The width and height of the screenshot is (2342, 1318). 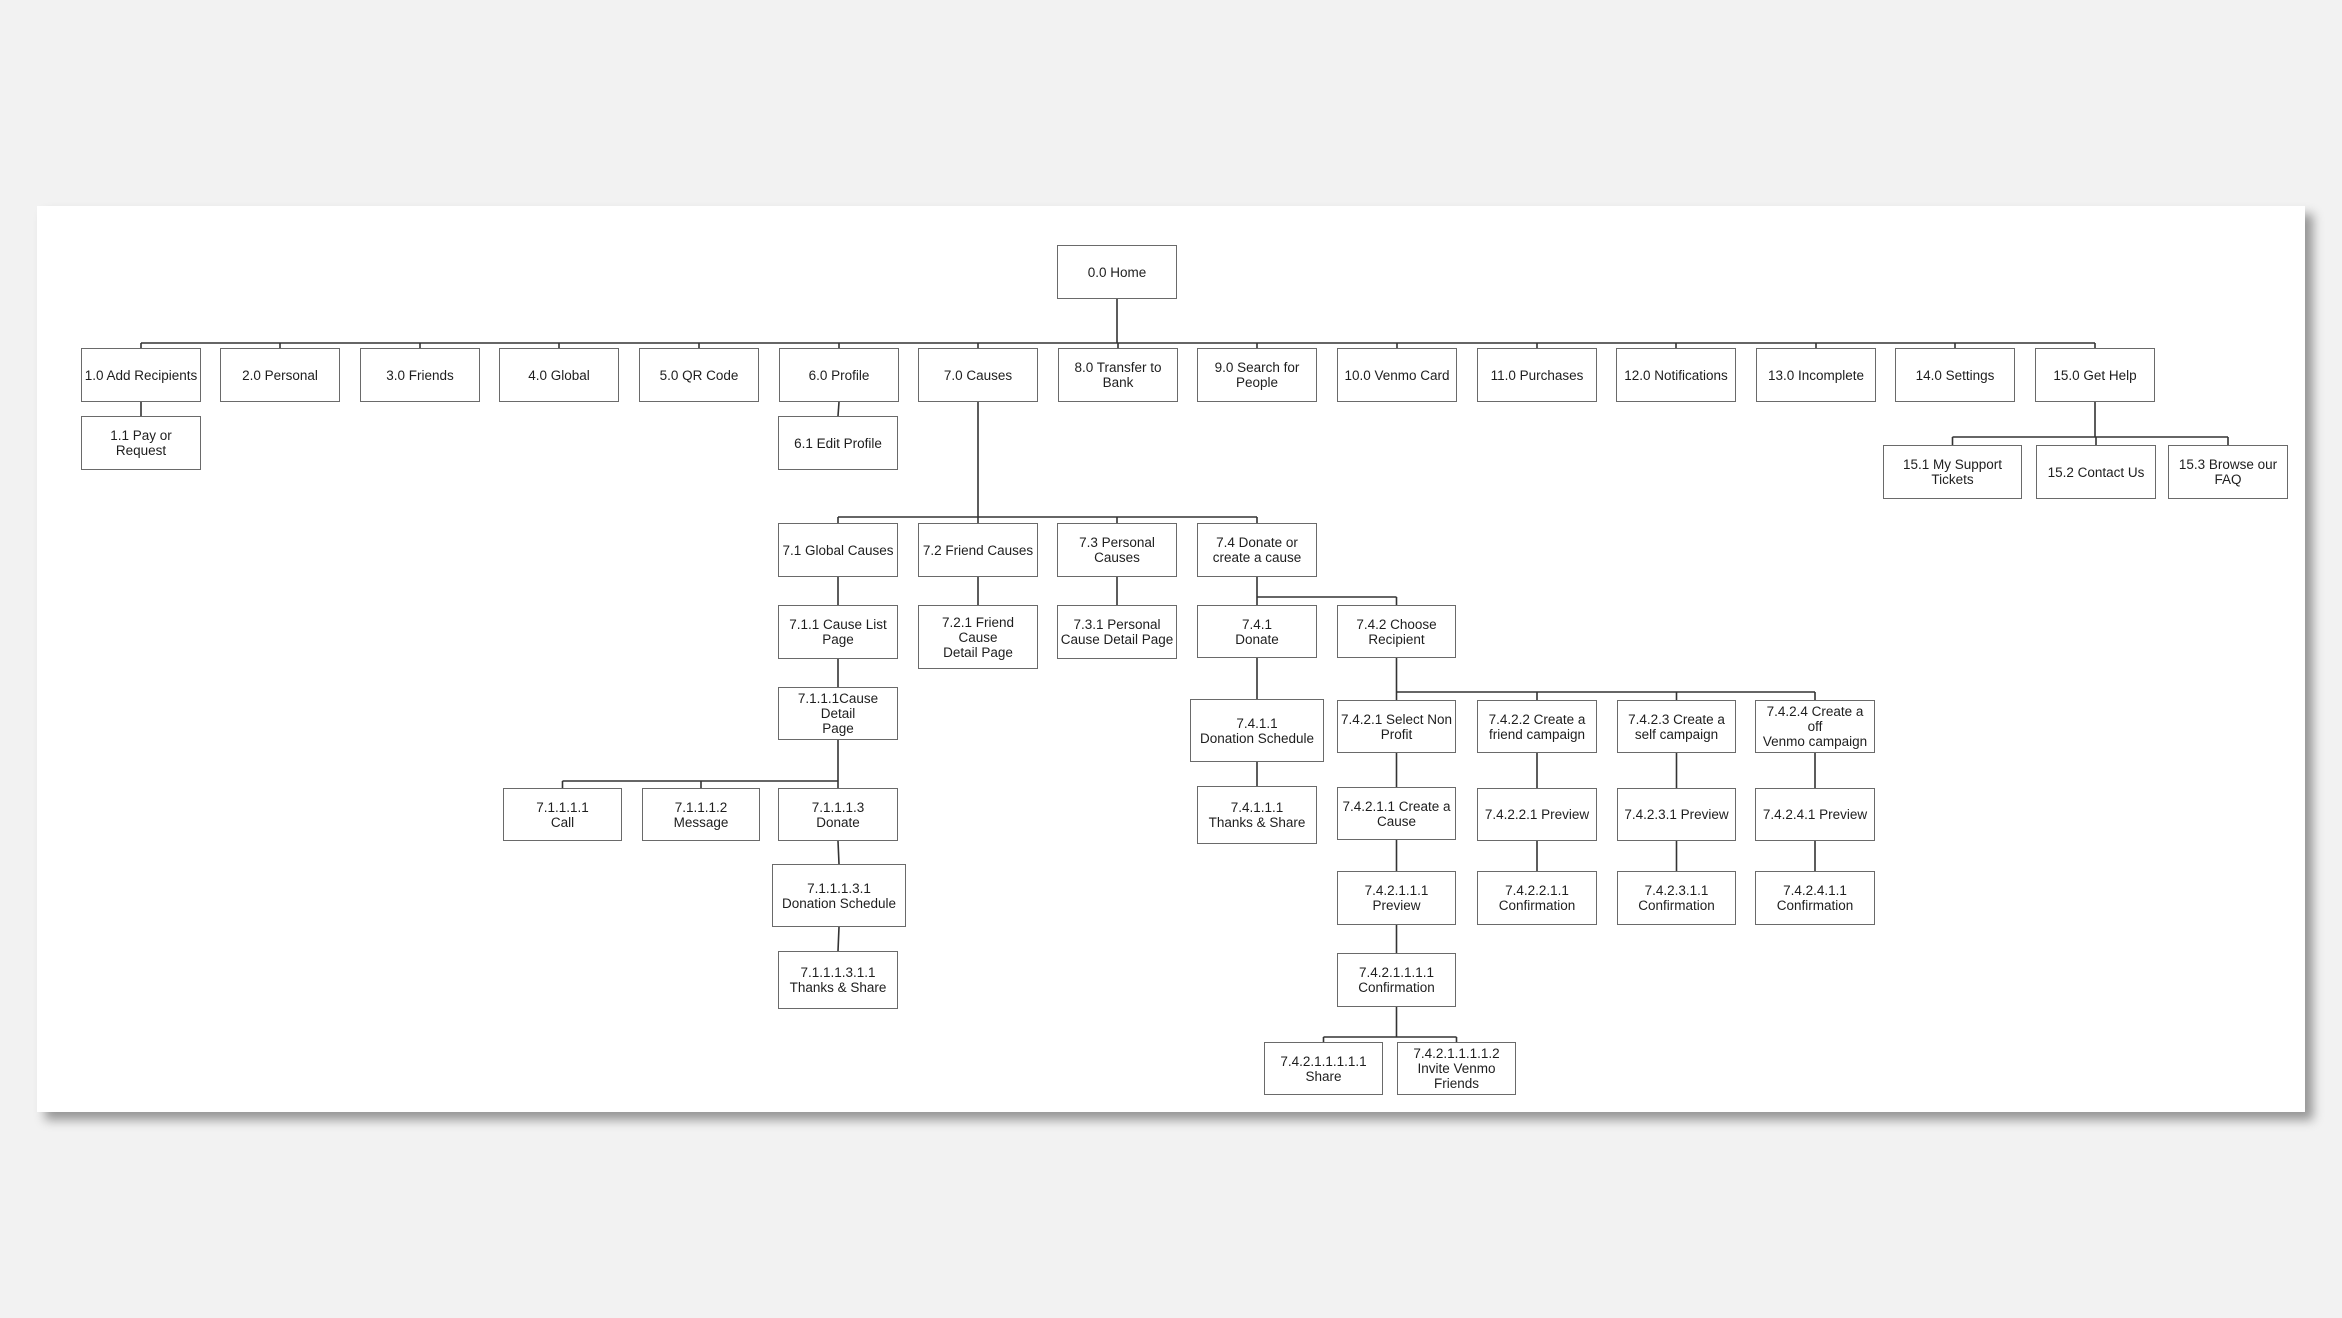 I want to click on node-label: 5.0 QR Code, so click(x=699, y=375).